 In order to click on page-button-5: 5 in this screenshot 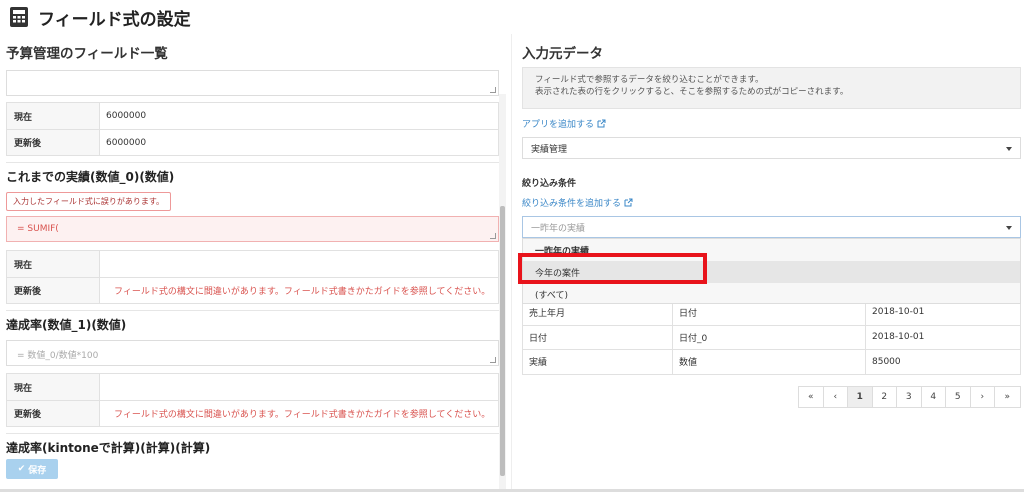, I will do `click(958, 397)`.